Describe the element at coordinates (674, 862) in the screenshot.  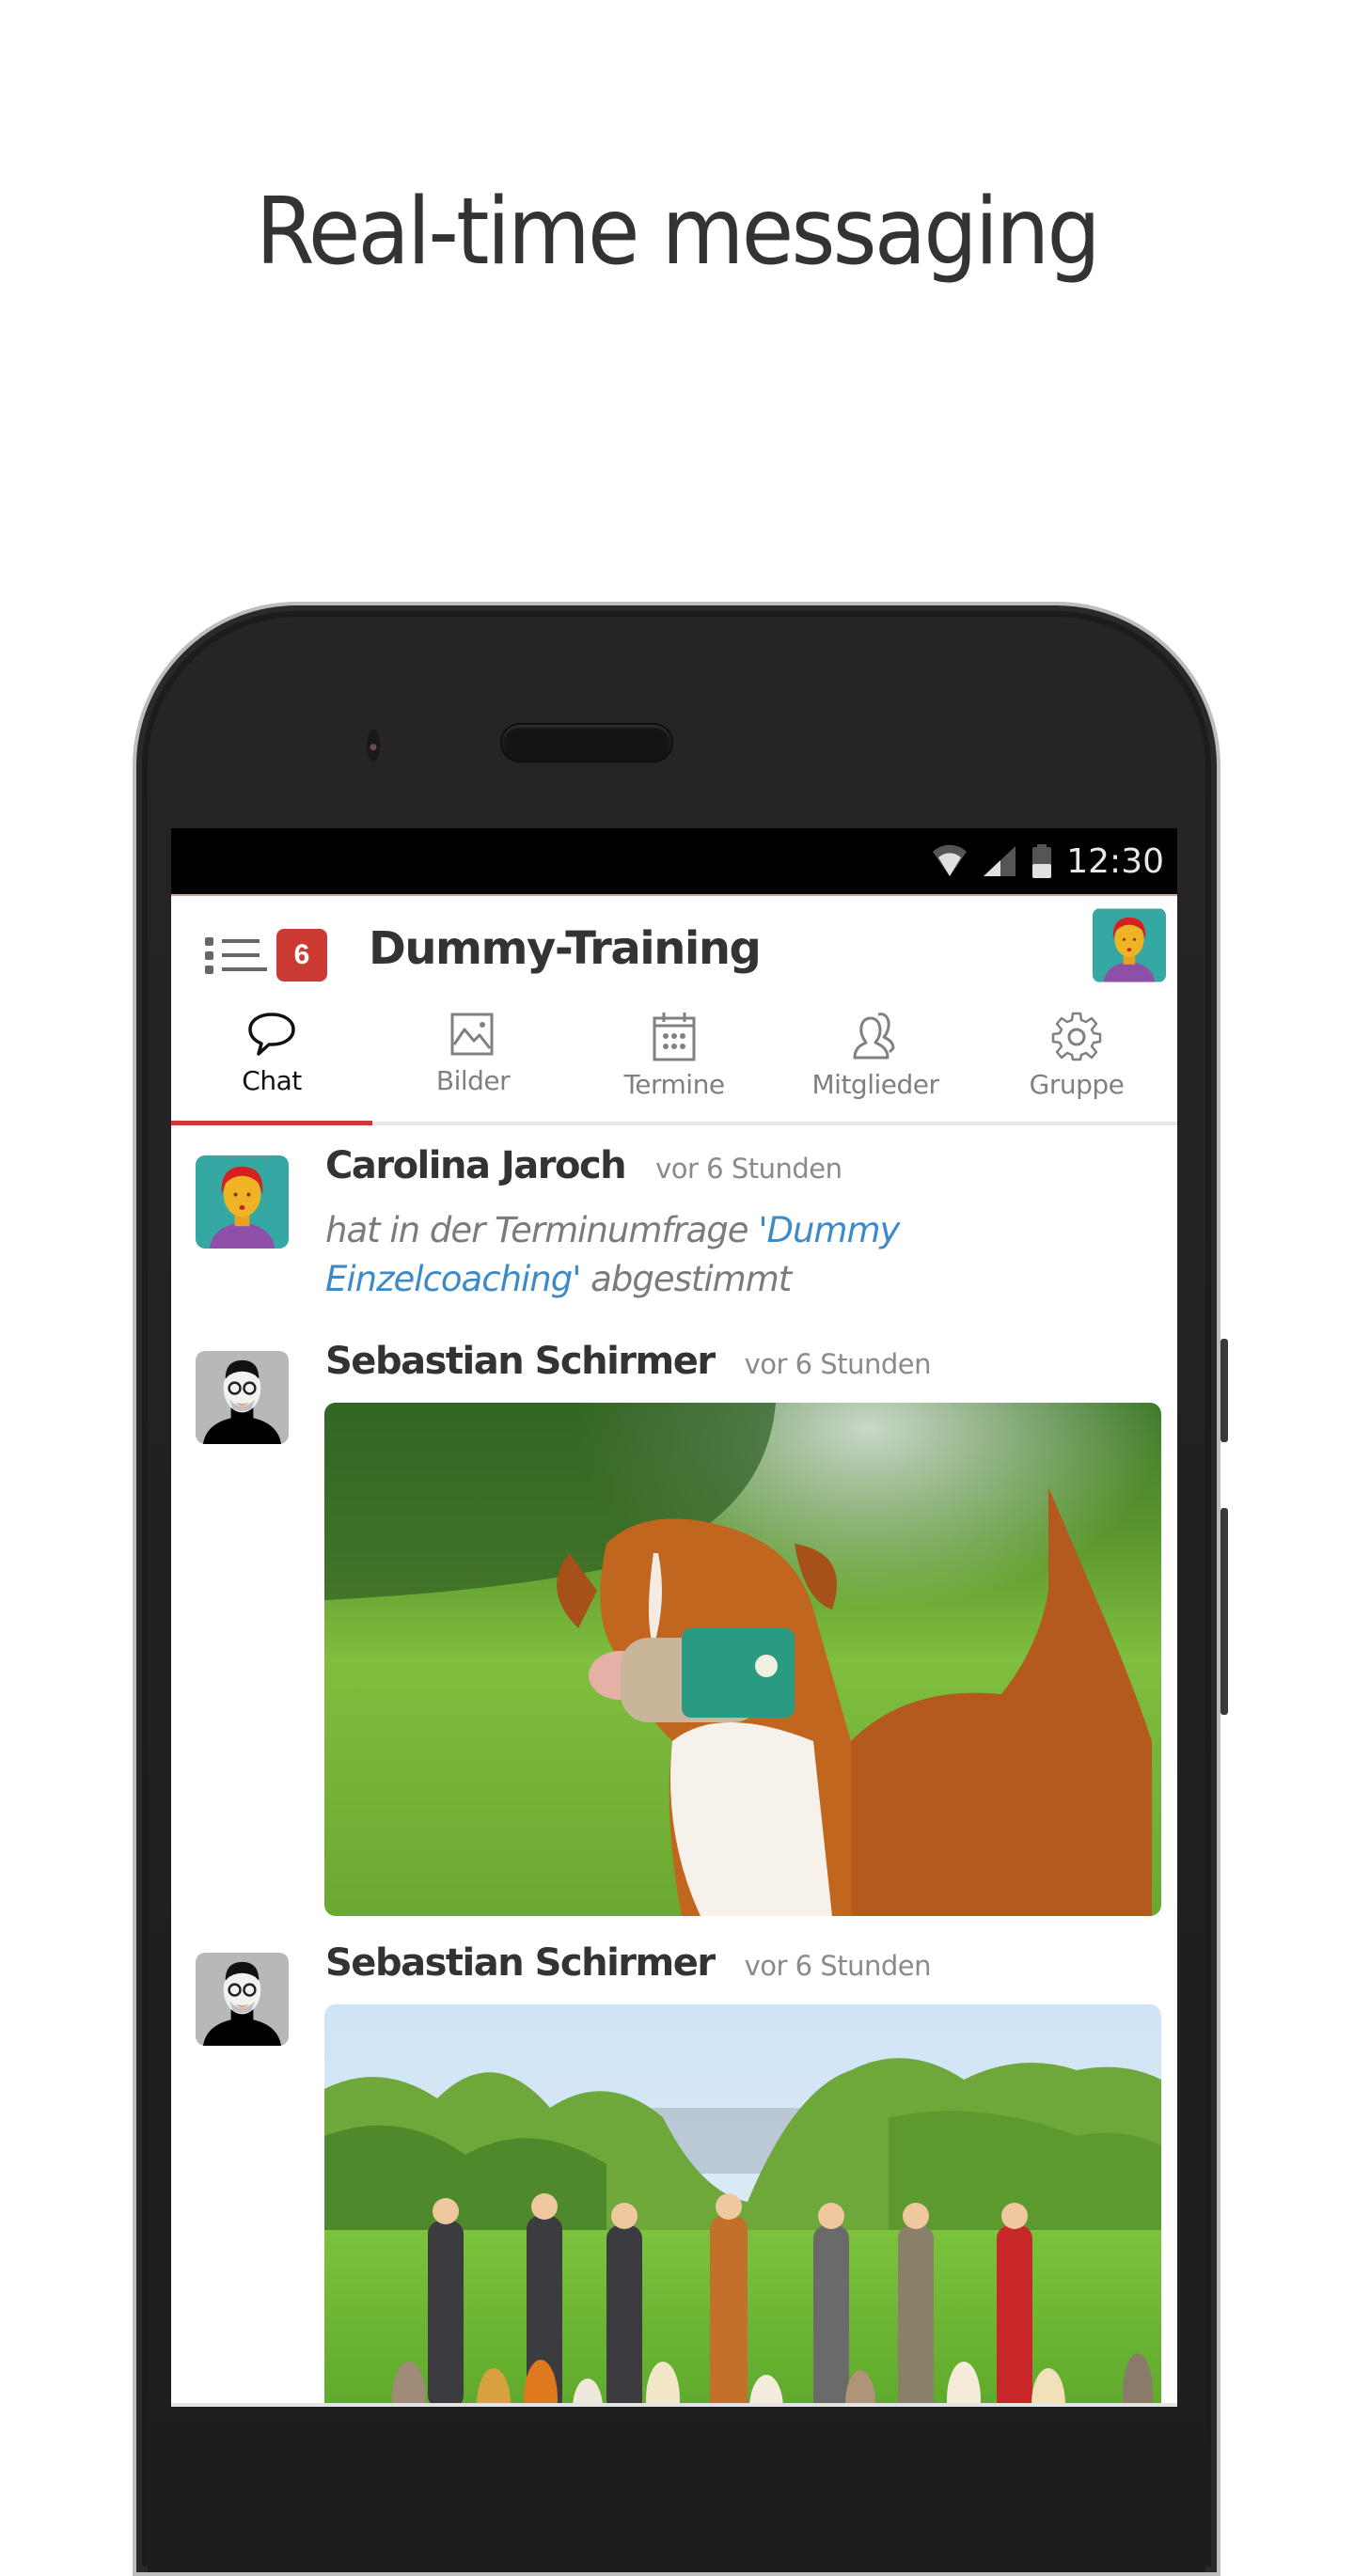
I see `status-bar: 12:30` at that location.